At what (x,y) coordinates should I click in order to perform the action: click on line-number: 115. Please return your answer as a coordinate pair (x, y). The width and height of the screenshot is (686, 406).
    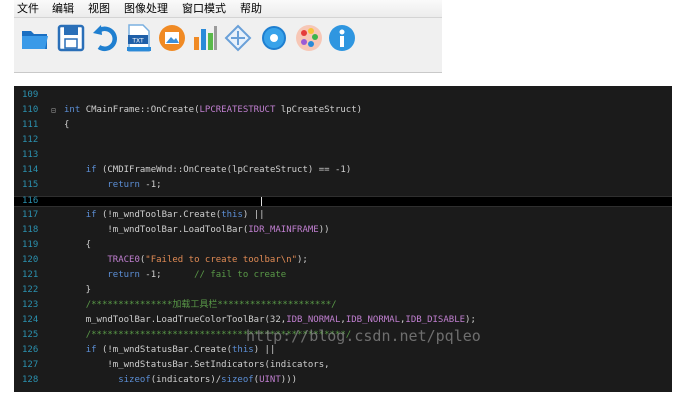
    Looking at the image, I should click on (30, 185).